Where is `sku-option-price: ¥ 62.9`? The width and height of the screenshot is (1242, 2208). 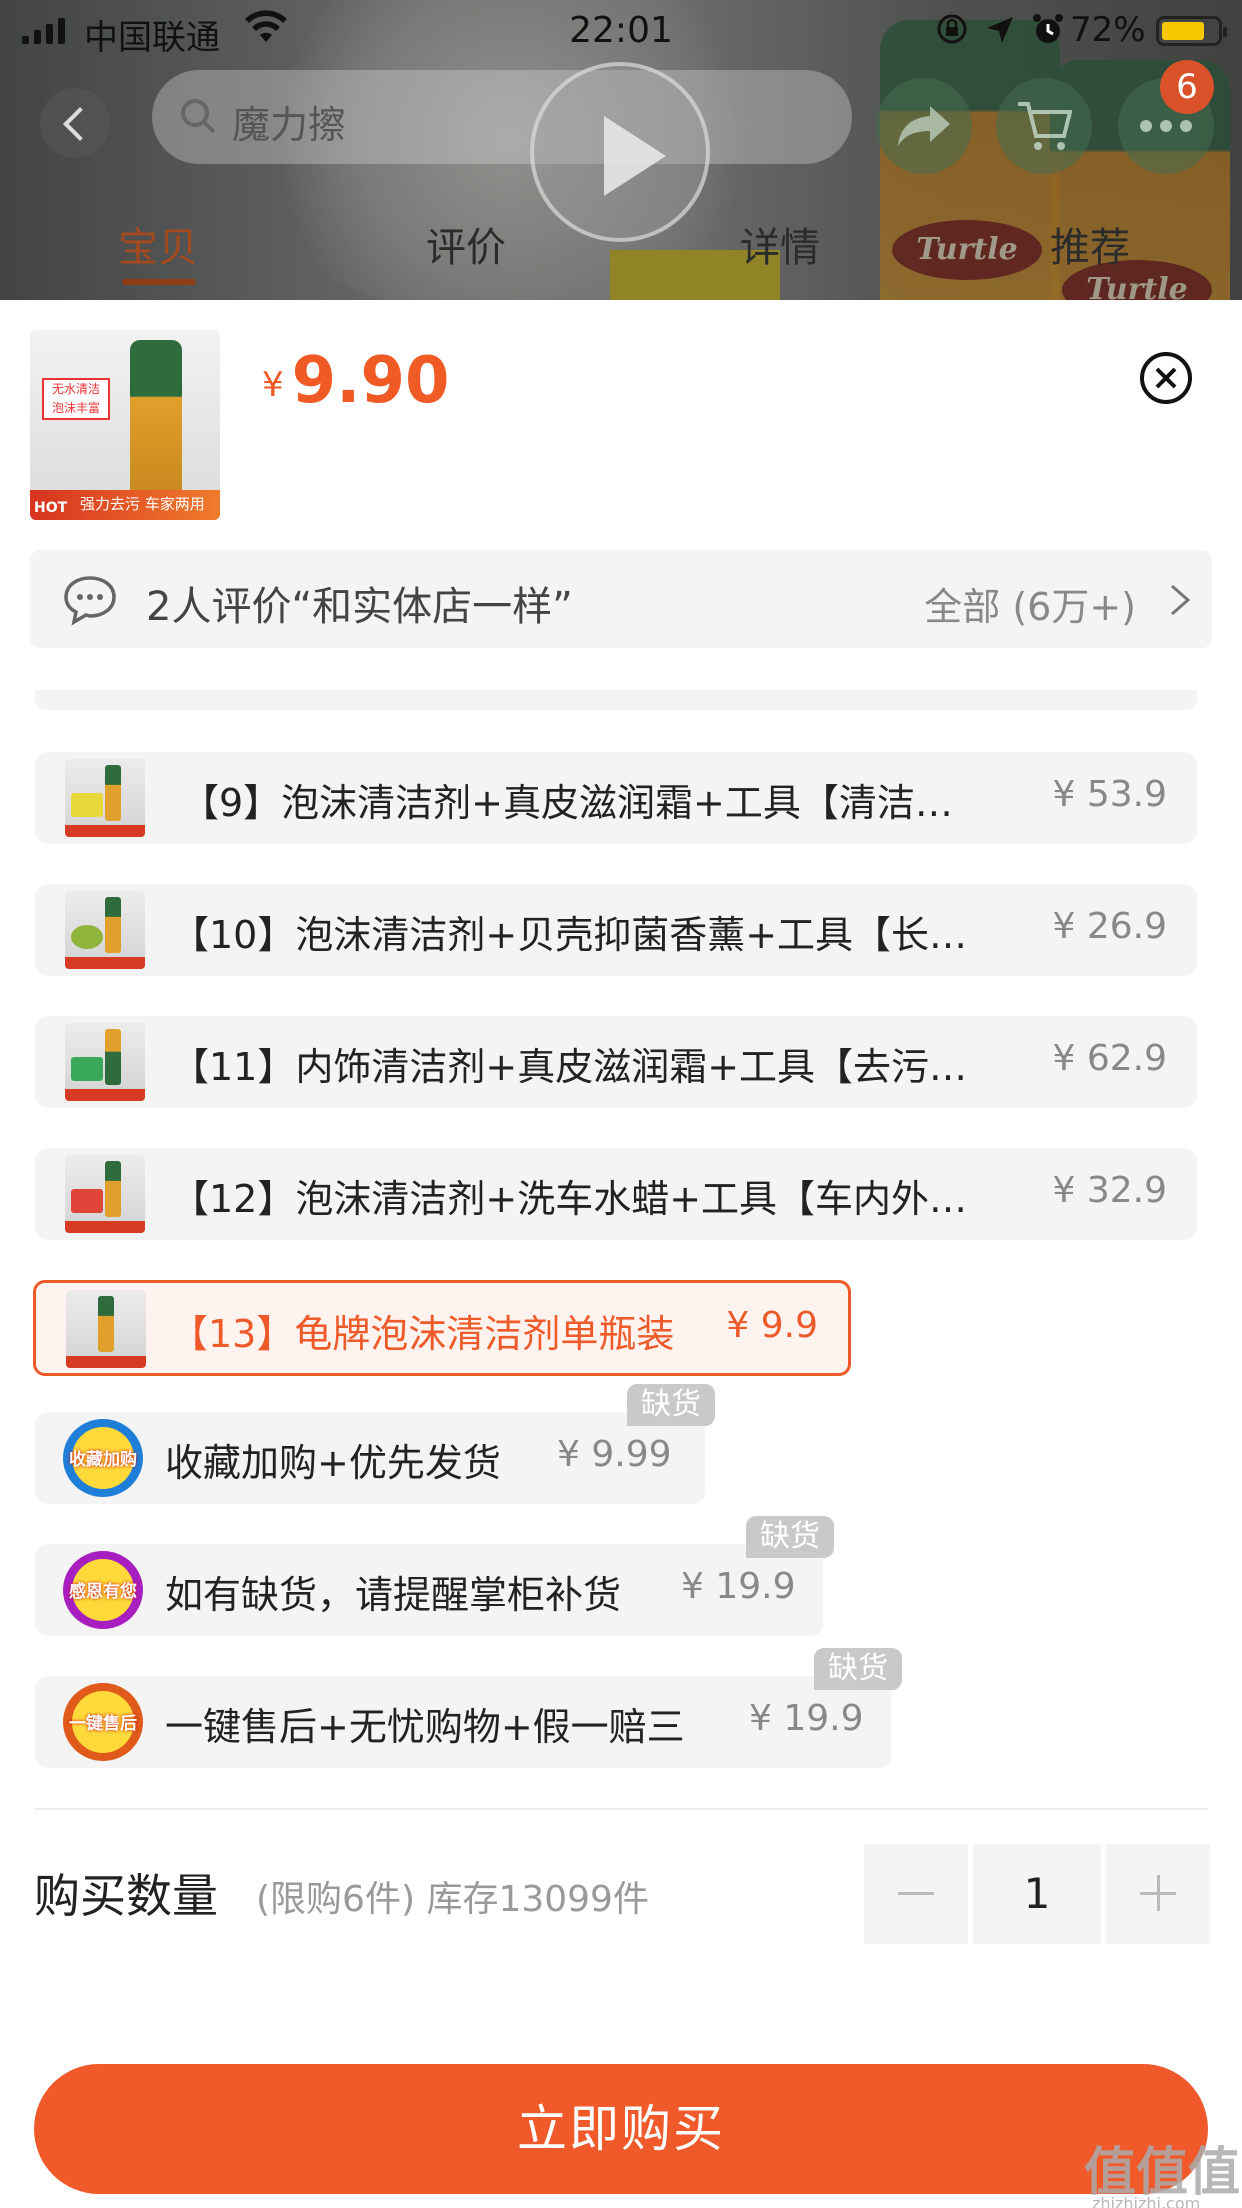 sku-option-price: ¥ 62.9 is located at coordinates (1109, 1058).